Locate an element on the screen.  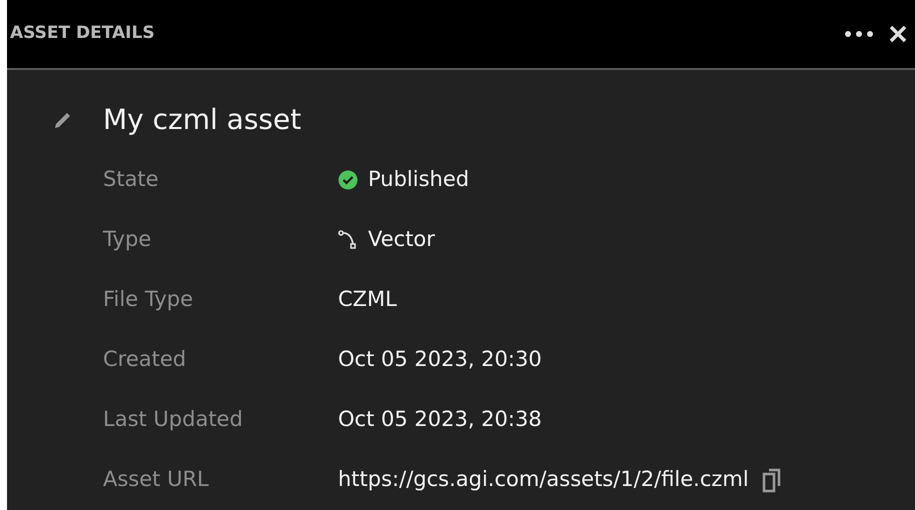
field-label: Asset URL is located at coordinates (156, 480).